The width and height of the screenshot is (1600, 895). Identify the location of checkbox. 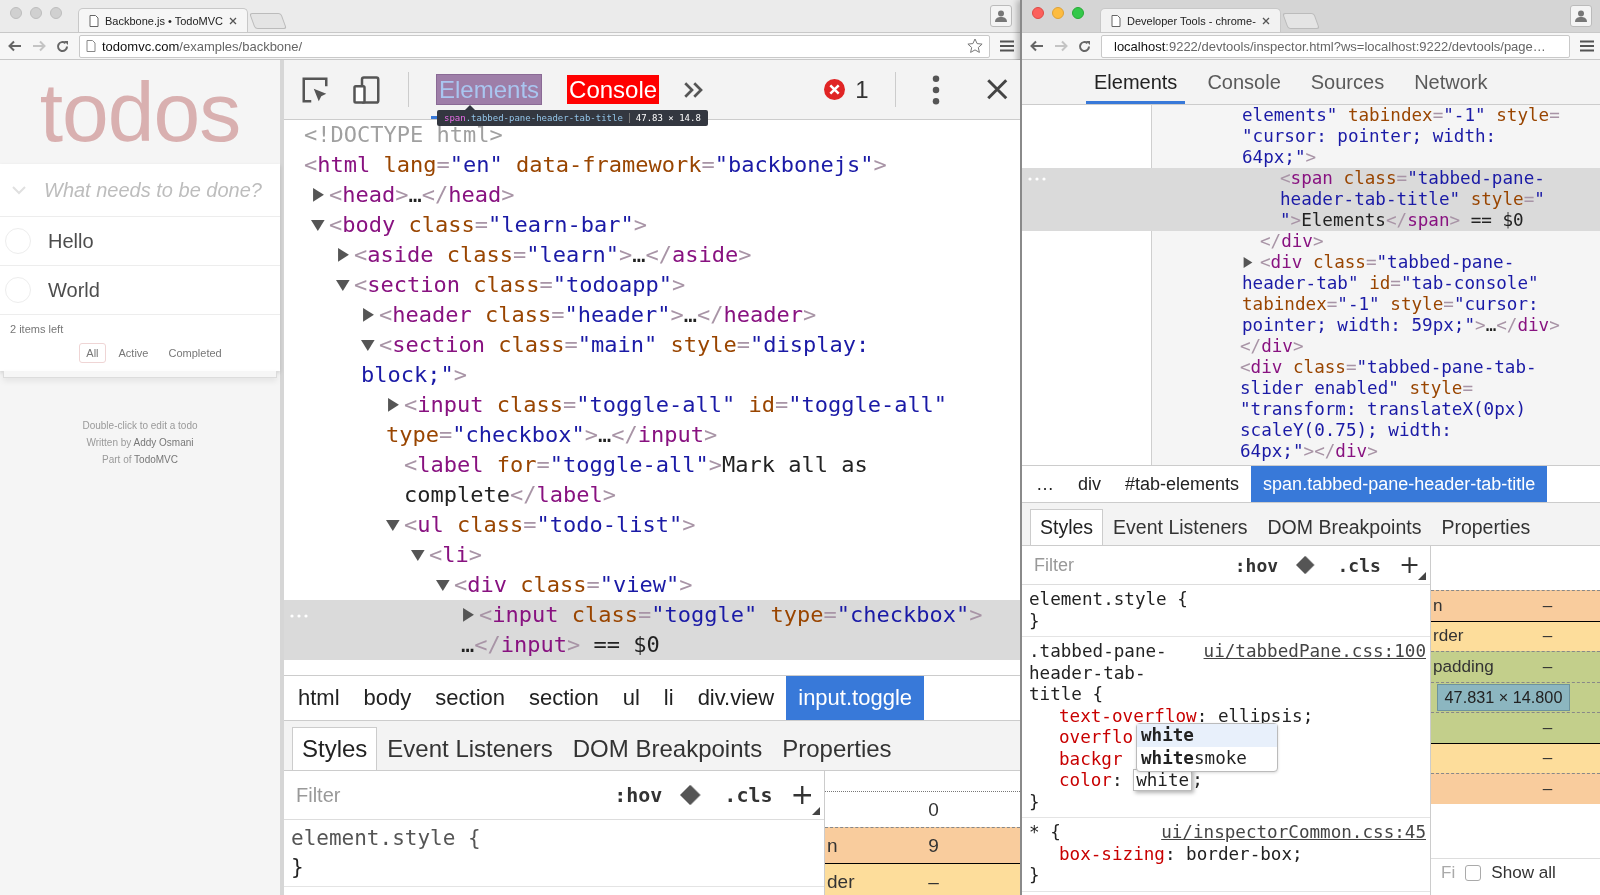
(1473, 873).